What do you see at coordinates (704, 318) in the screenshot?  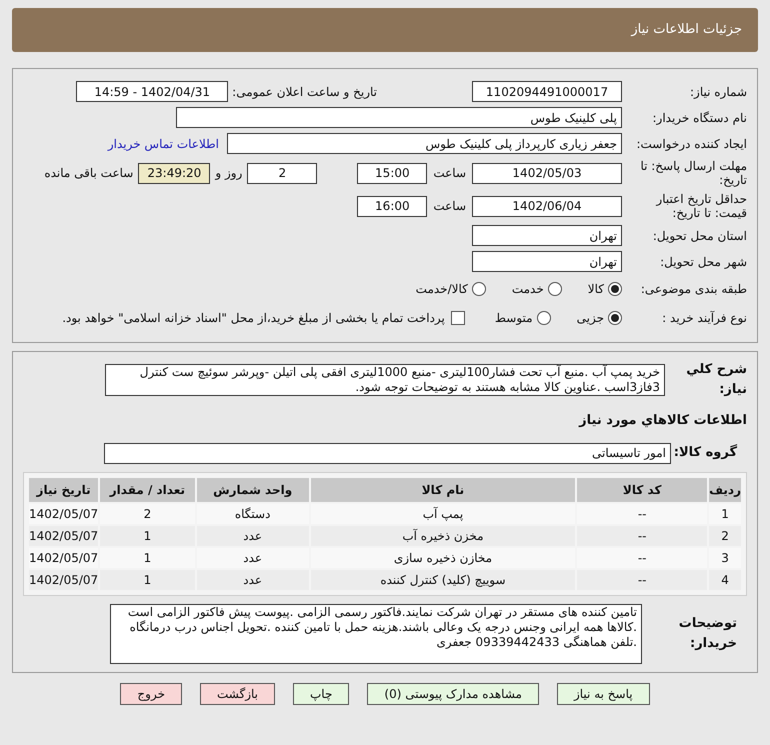 I see `field-label: نوع فرآیند خرید :` at bounding box center [704, 318].